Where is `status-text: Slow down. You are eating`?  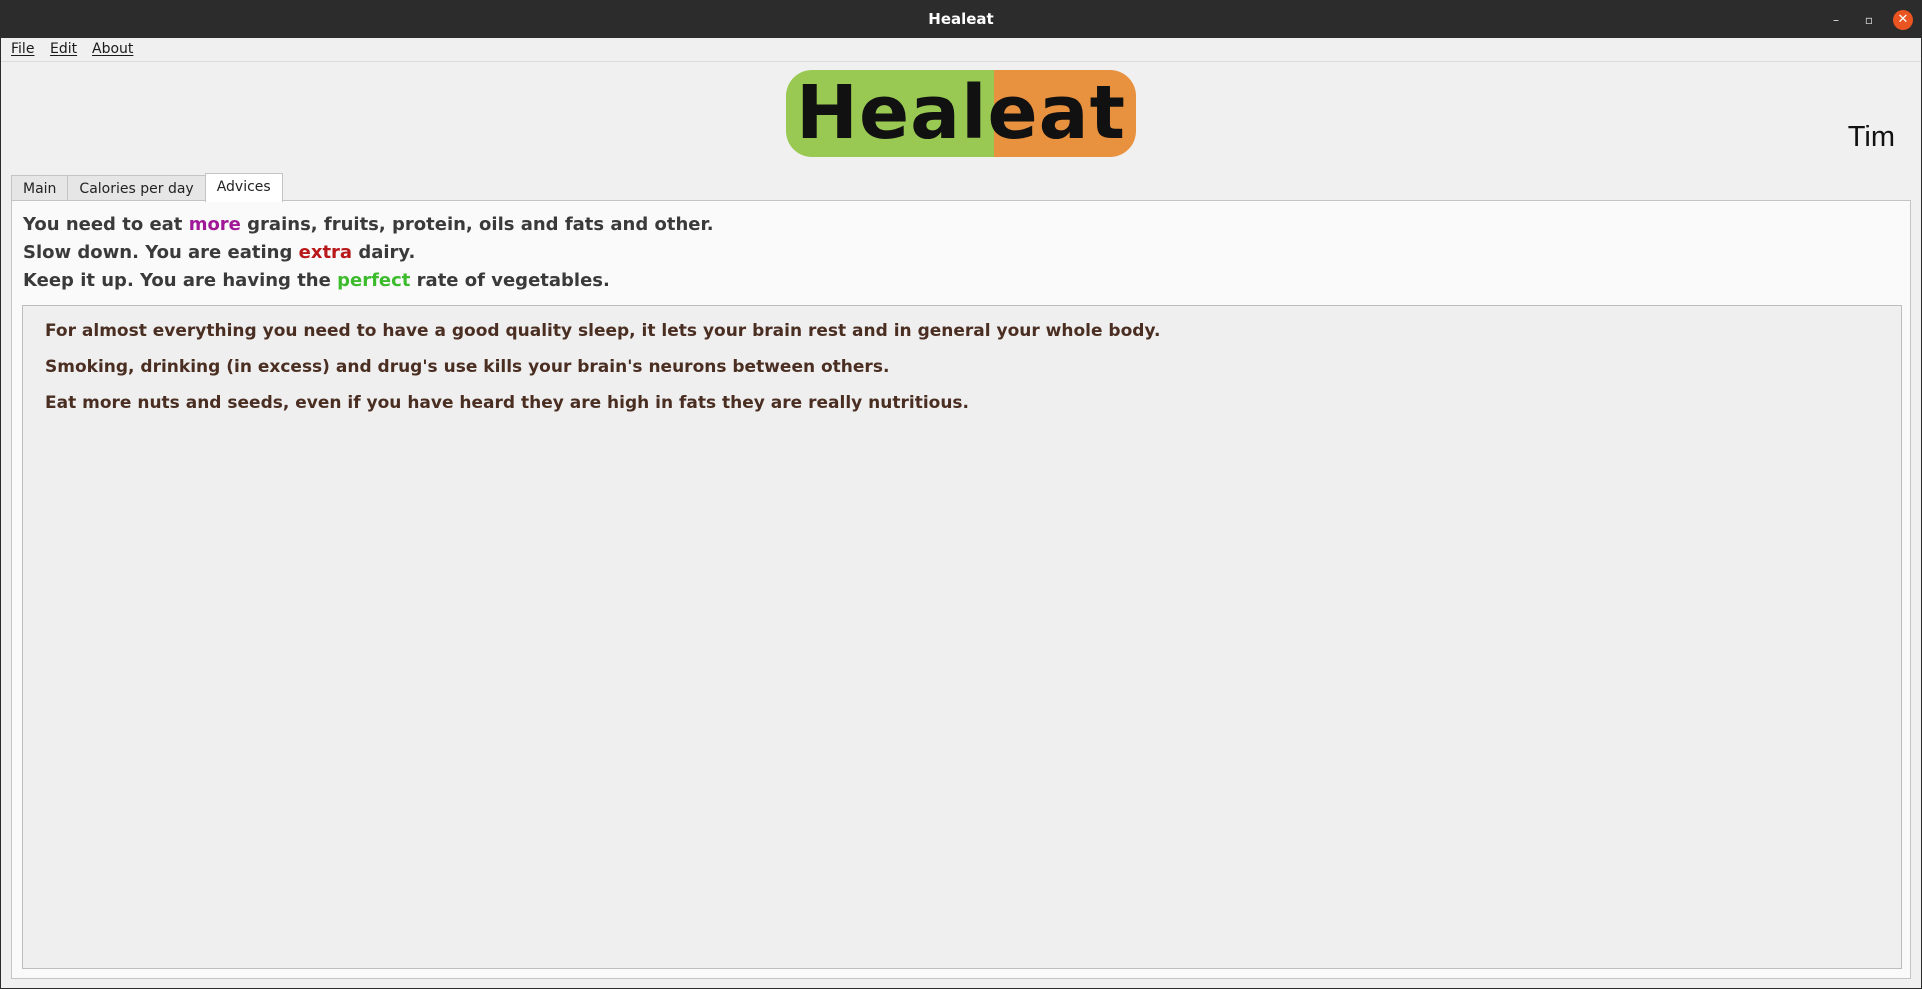 status-text: Slow down. You are eating is located at coordinates (161, 252).